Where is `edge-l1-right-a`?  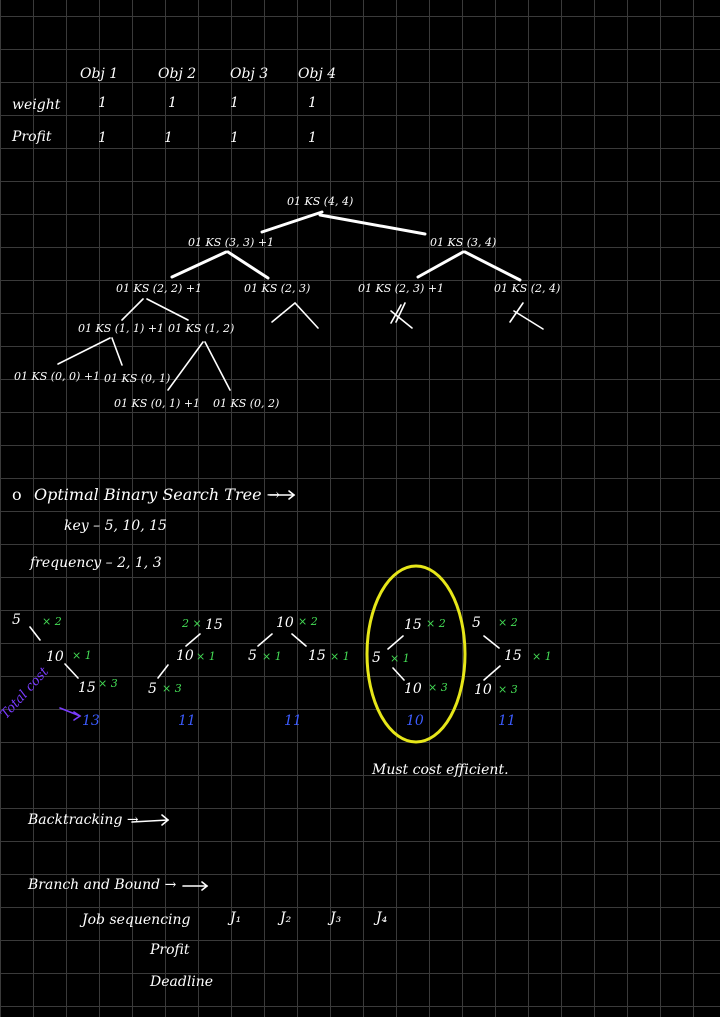 edge-l1-right-a is located at coordinates (440, 264).